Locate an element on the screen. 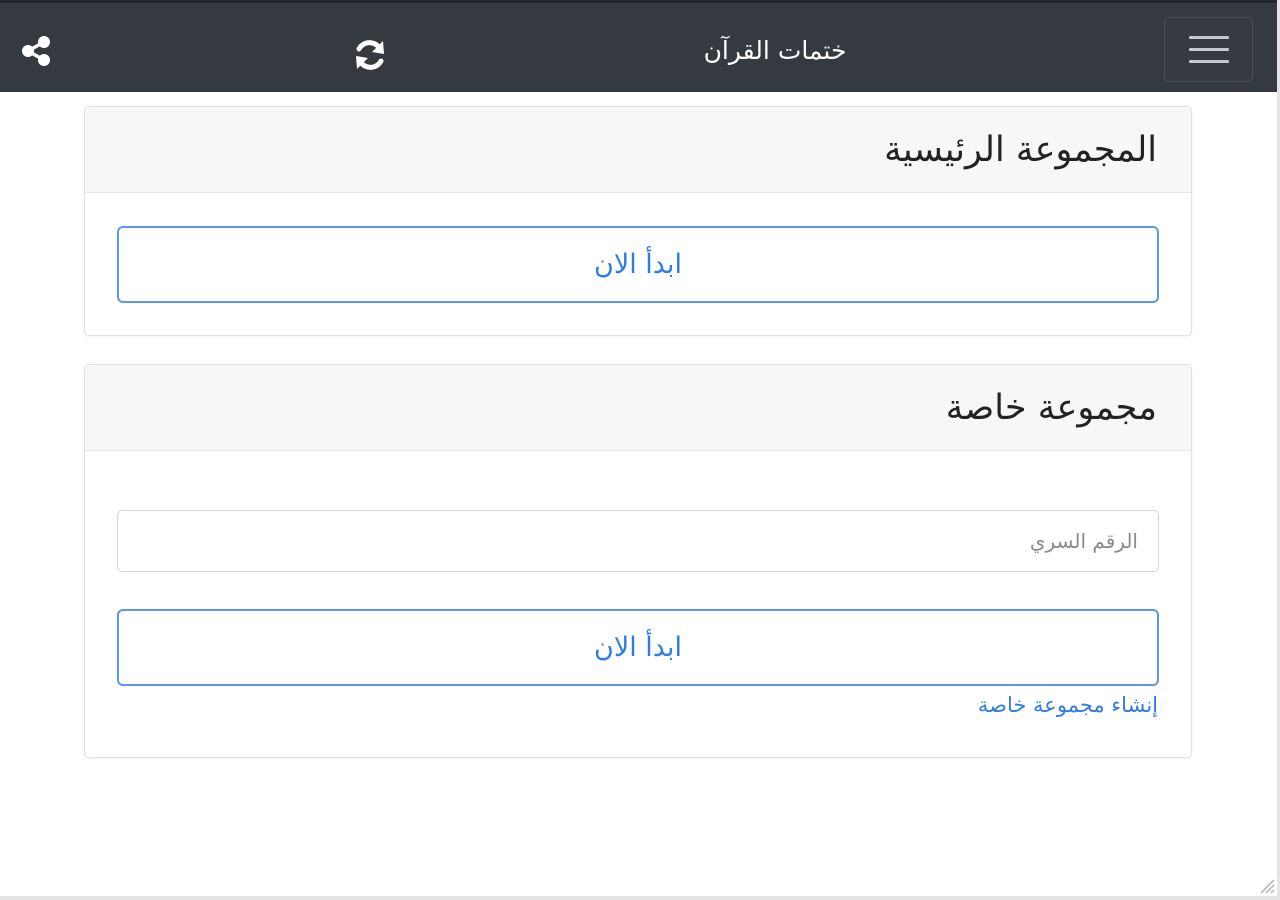 The image size is (1280, 900). hamburger-menu-icon is located at coordinates (1208, 49).